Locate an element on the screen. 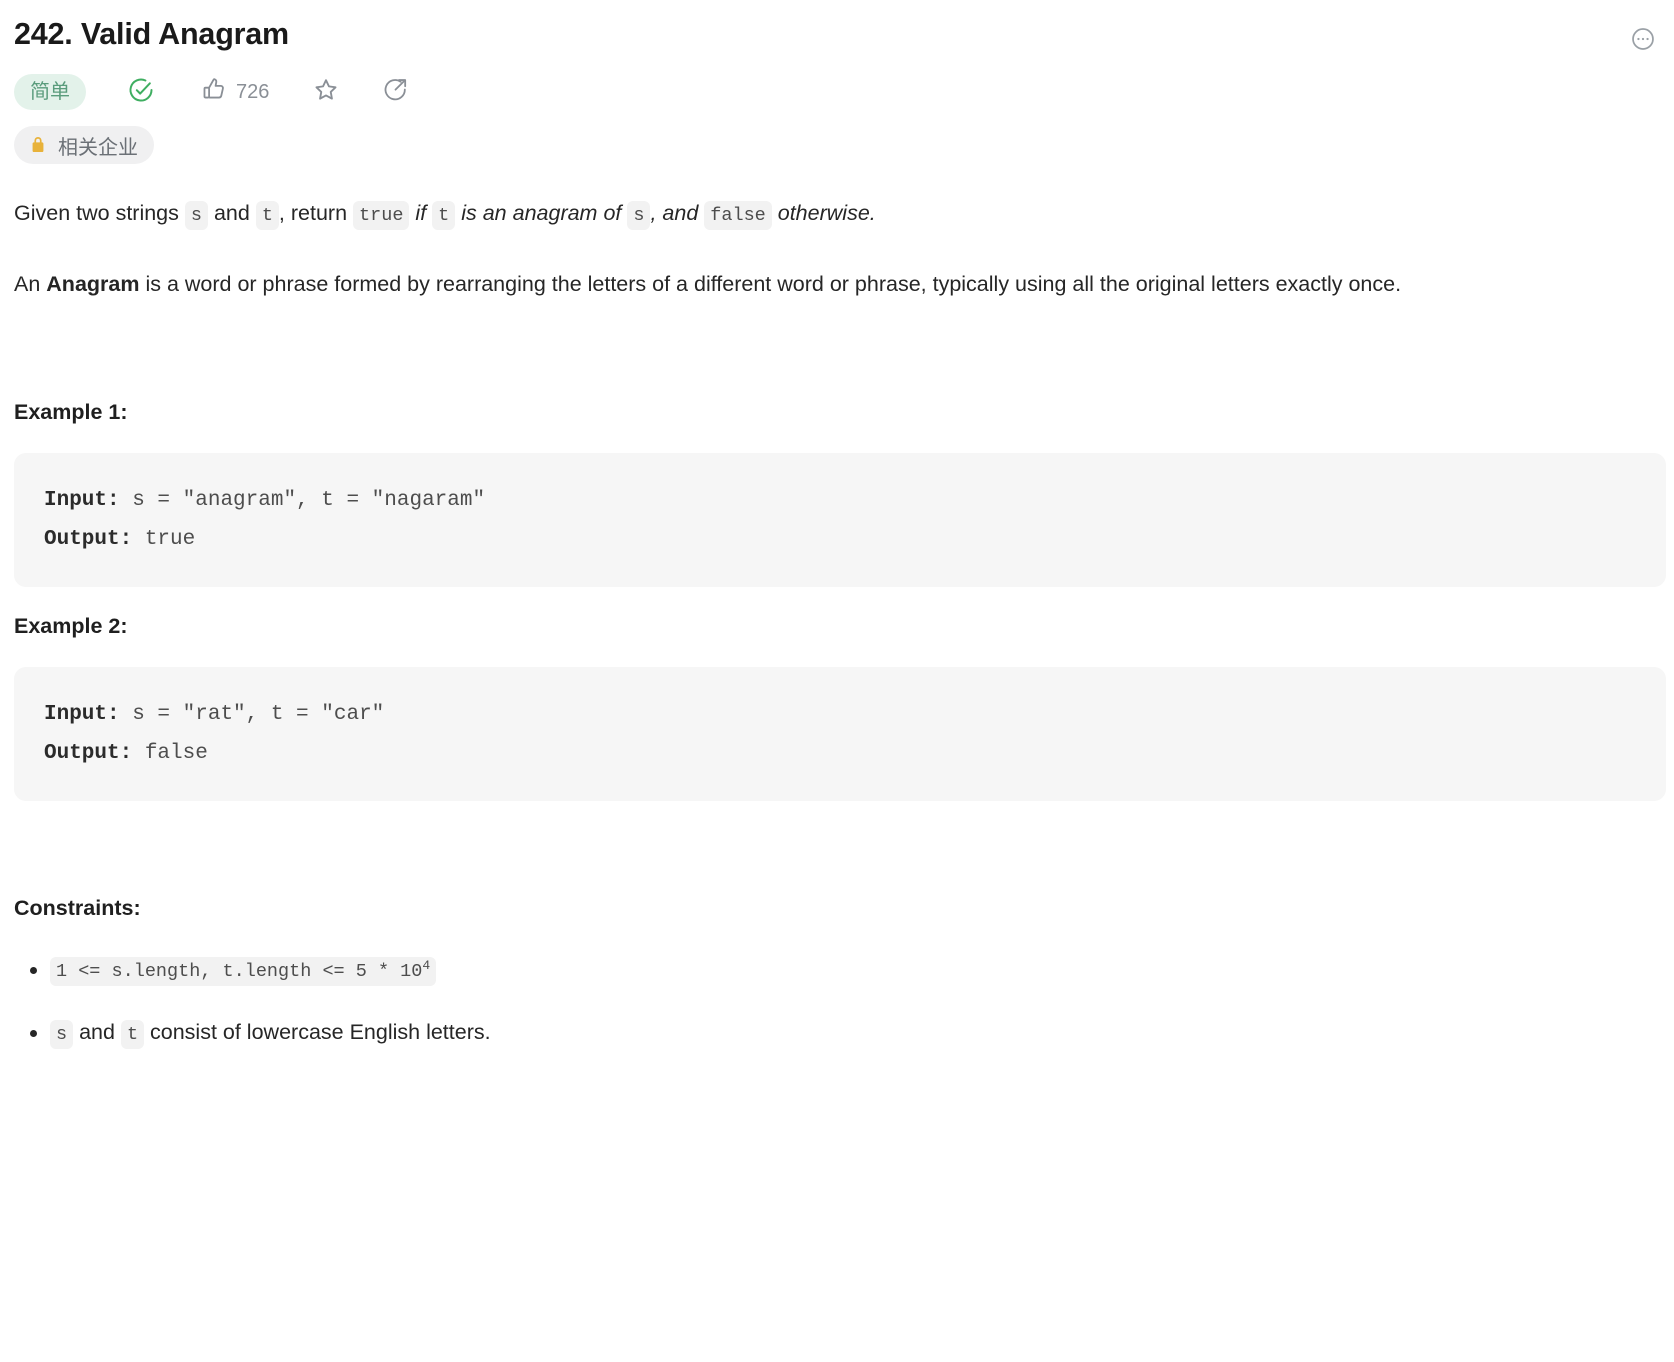  inline-code-t-1: t is located at coordinates (267, 215).